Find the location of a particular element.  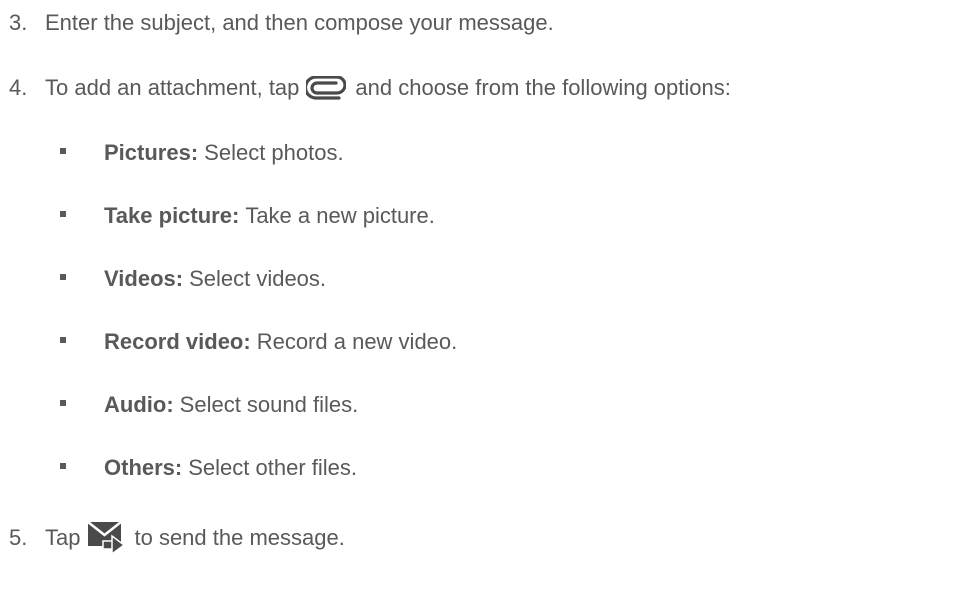

option-take-picture: Take picture: Take a new picture. is located at coordinates (247, 216).